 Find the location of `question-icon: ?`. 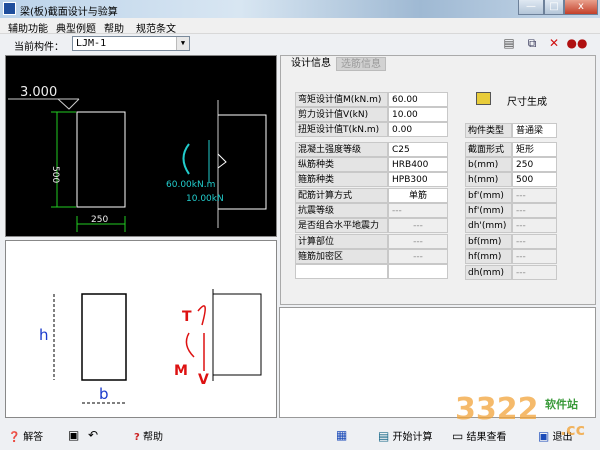

question-icon: ? is located at coordinates (137, 437).